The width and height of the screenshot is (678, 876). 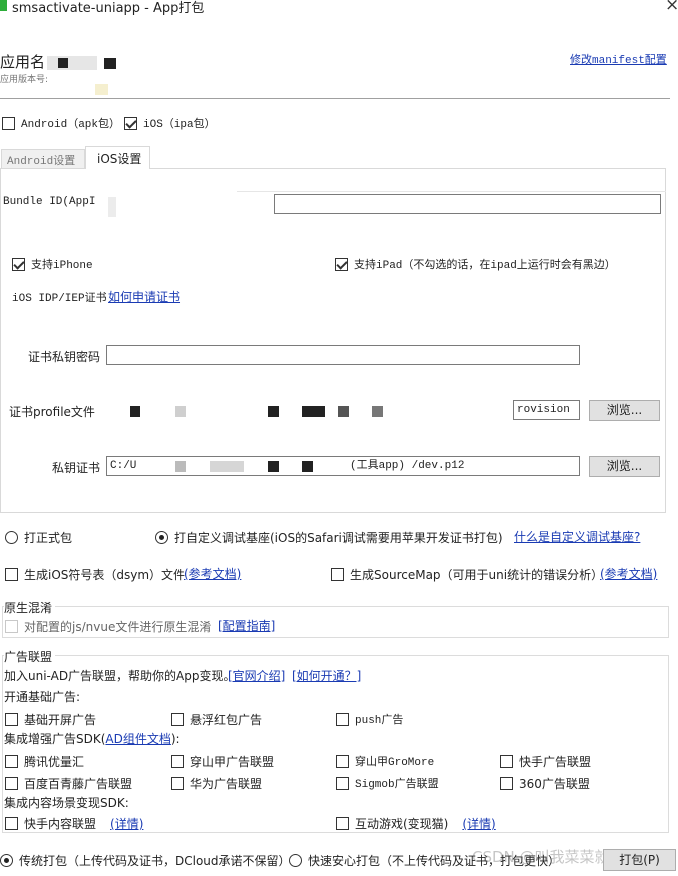 I want to click on pack-button: 打包(P), so click(x=639, y=860).